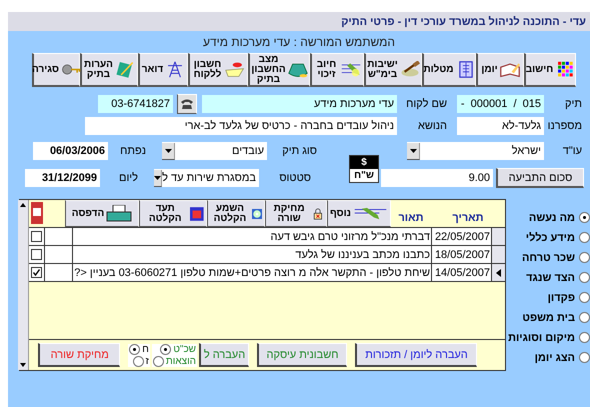 The width and height of the screenshot is (590, 407). Describe the element at coordinates (426, 104) in the screenshot. I see `field-label: שם לקוח` at that location.